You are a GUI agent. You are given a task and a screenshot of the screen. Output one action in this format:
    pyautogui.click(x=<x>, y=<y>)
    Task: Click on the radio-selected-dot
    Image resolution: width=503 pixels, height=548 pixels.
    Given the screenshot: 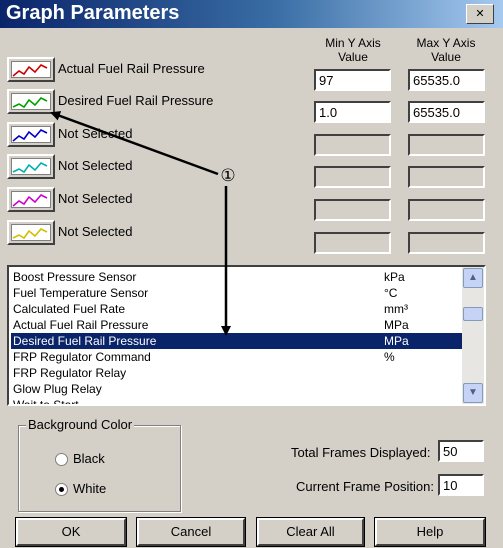 What is the action you would take?
    pyautogui.click(x=61, y=489)
    